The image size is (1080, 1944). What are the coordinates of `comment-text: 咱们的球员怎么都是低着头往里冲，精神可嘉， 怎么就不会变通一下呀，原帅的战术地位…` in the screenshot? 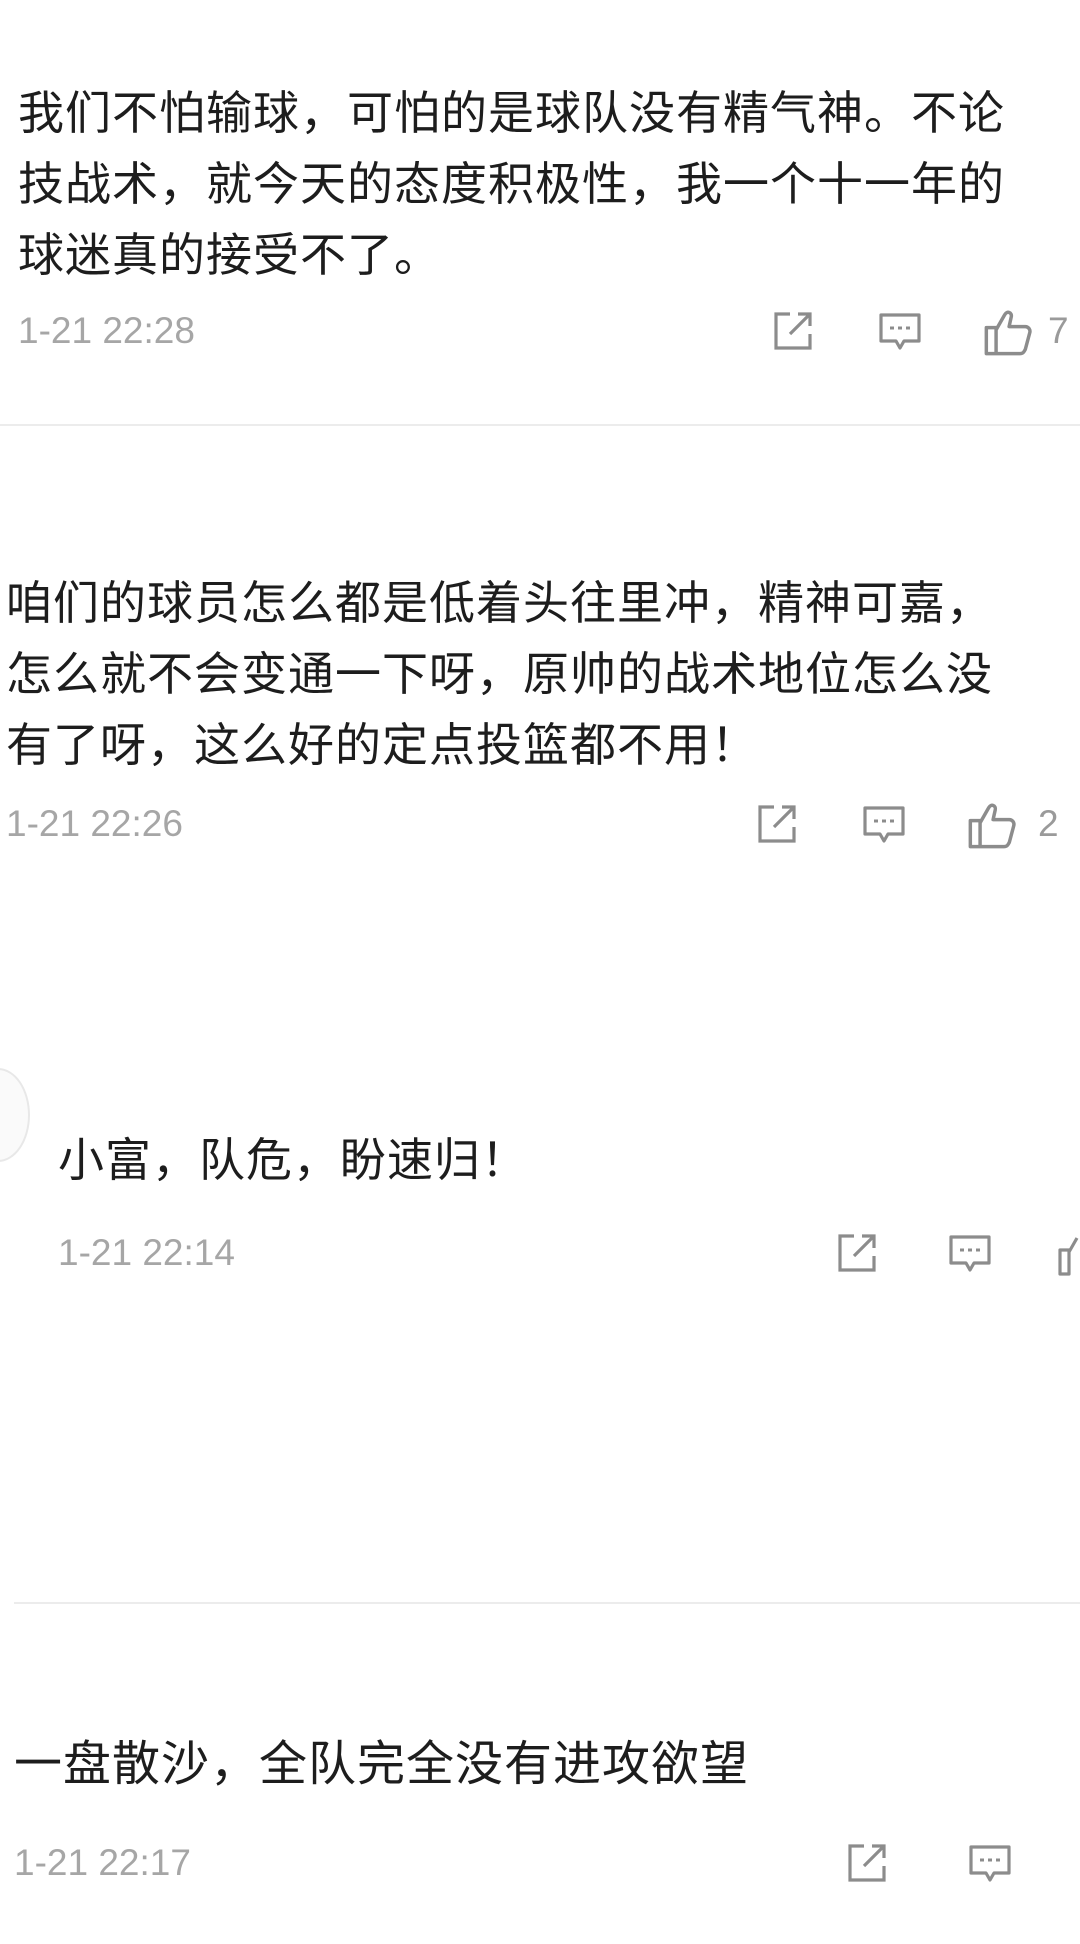 It's located at (499, 674).